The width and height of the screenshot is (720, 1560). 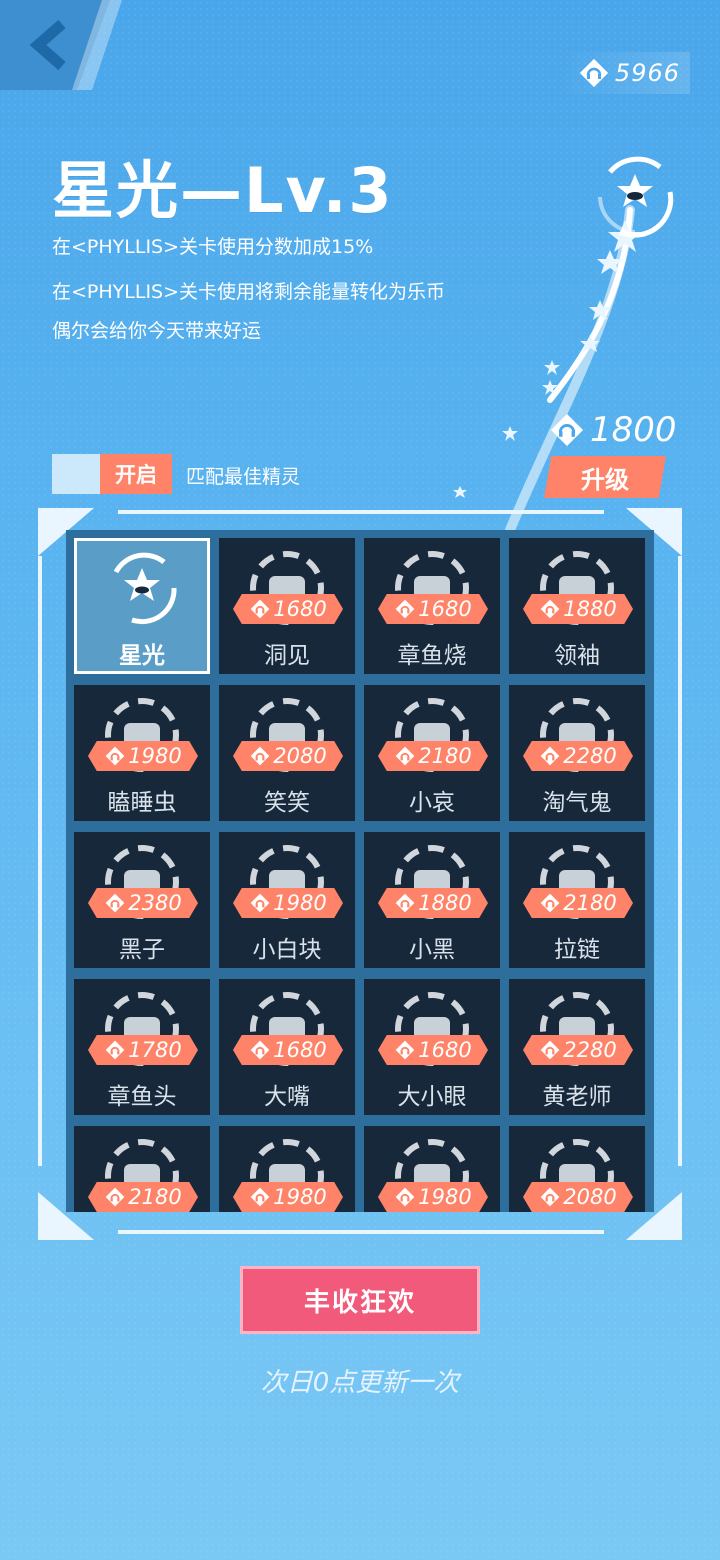 What do you see at coordinates (300, 756) in the screenshot?
I see `spirit-price: 2080` at bounding box center [300, 756].